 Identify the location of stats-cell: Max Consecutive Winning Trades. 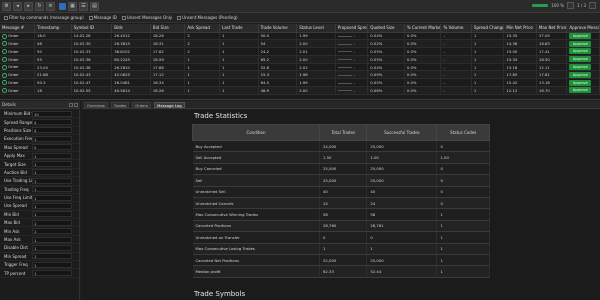
(256, 214).